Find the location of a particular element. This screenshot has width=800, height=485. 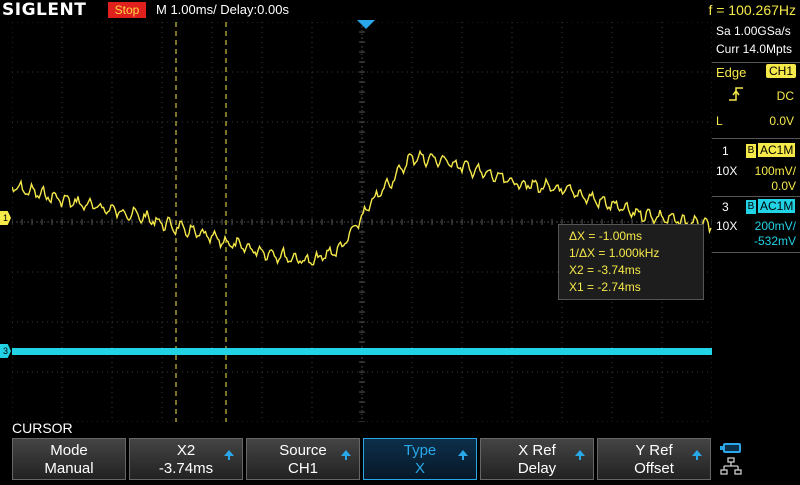

ch3-offset-marker: 3 is located at coordinates (5, 351).